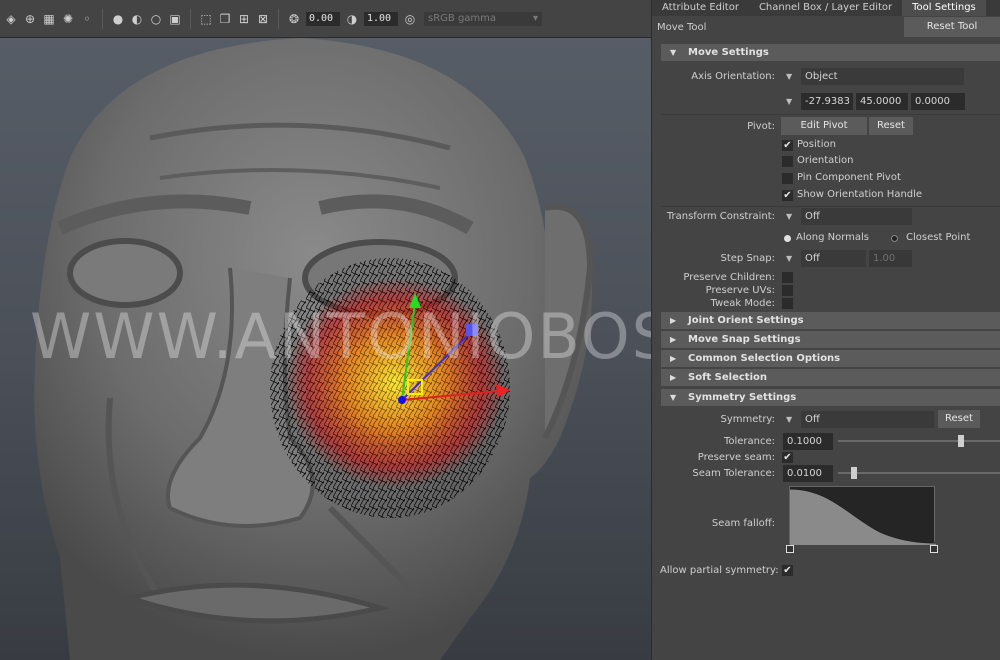 Image resolution: width=1000 pixels, height=660 pixels. Describe the element at coordinates (959, 419) in the screenshot. I see `symmetry-reset-button: Reset` at that location.